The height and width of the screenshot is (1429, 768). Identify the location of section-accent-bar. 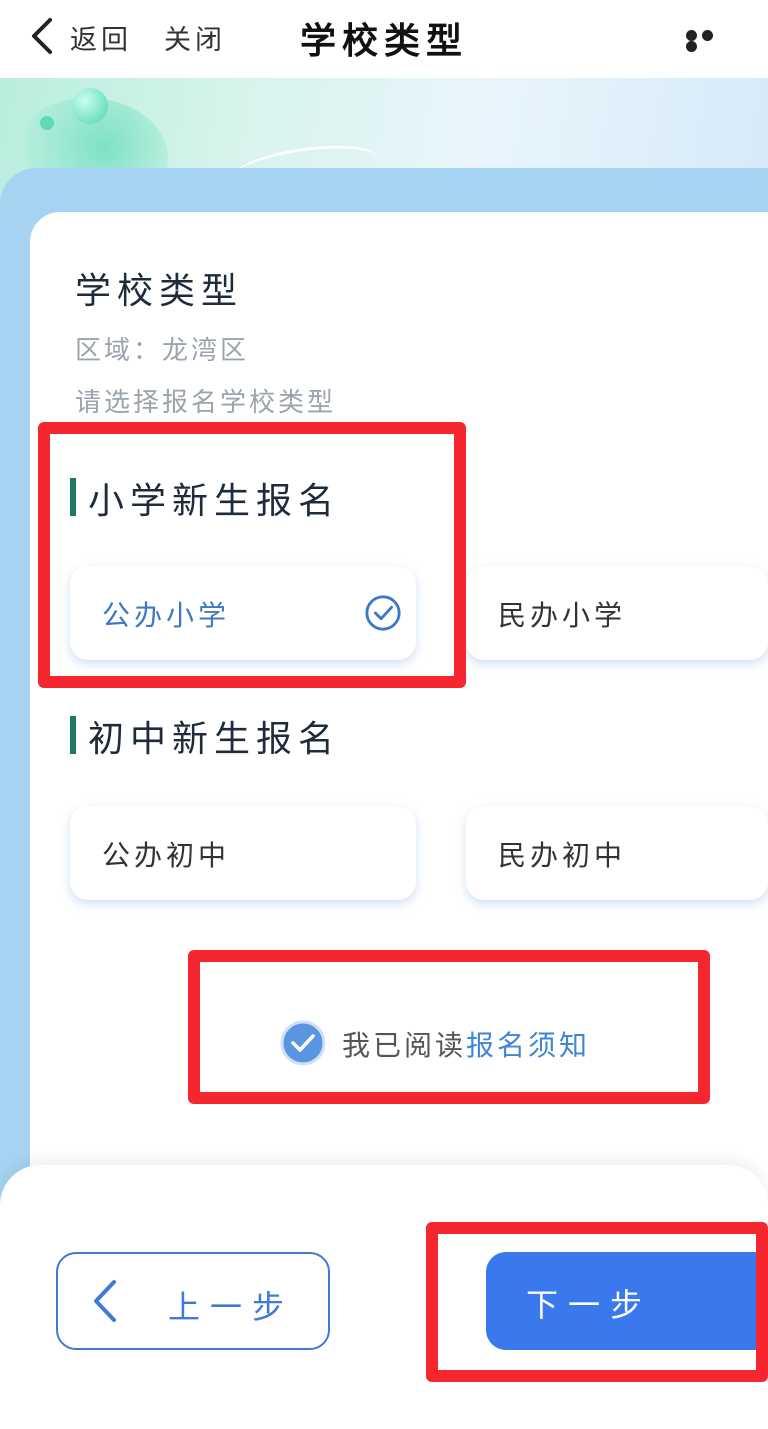
(73, 735).